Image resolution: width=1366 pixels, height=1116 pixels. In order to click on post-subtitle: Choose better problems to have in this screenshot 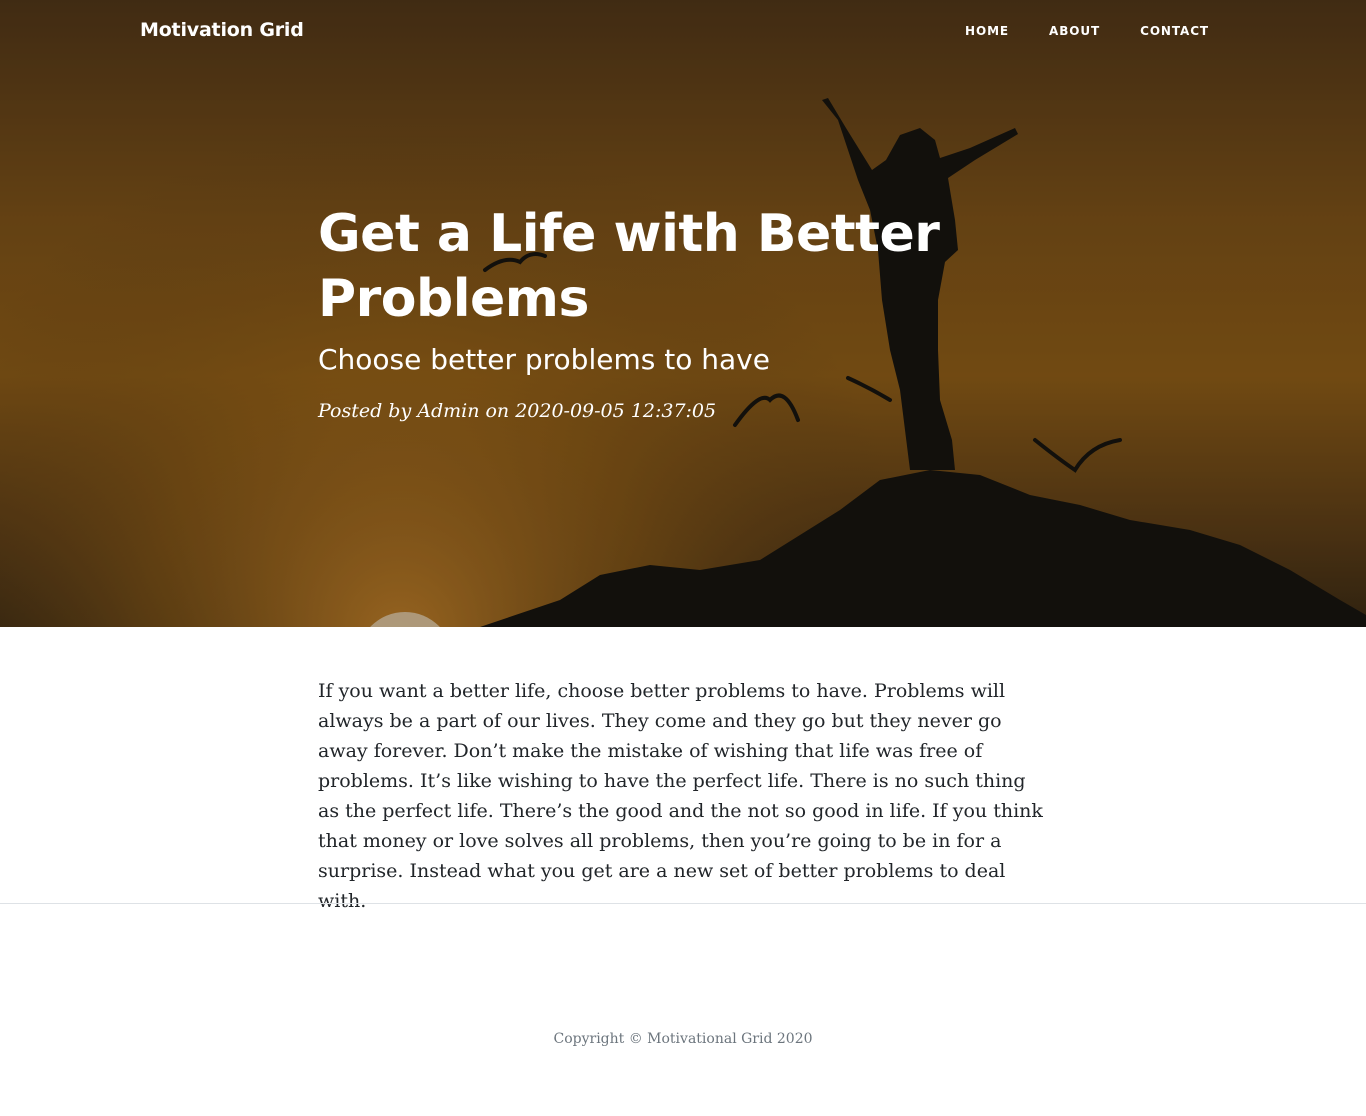, I will do `click(544, 359)`.